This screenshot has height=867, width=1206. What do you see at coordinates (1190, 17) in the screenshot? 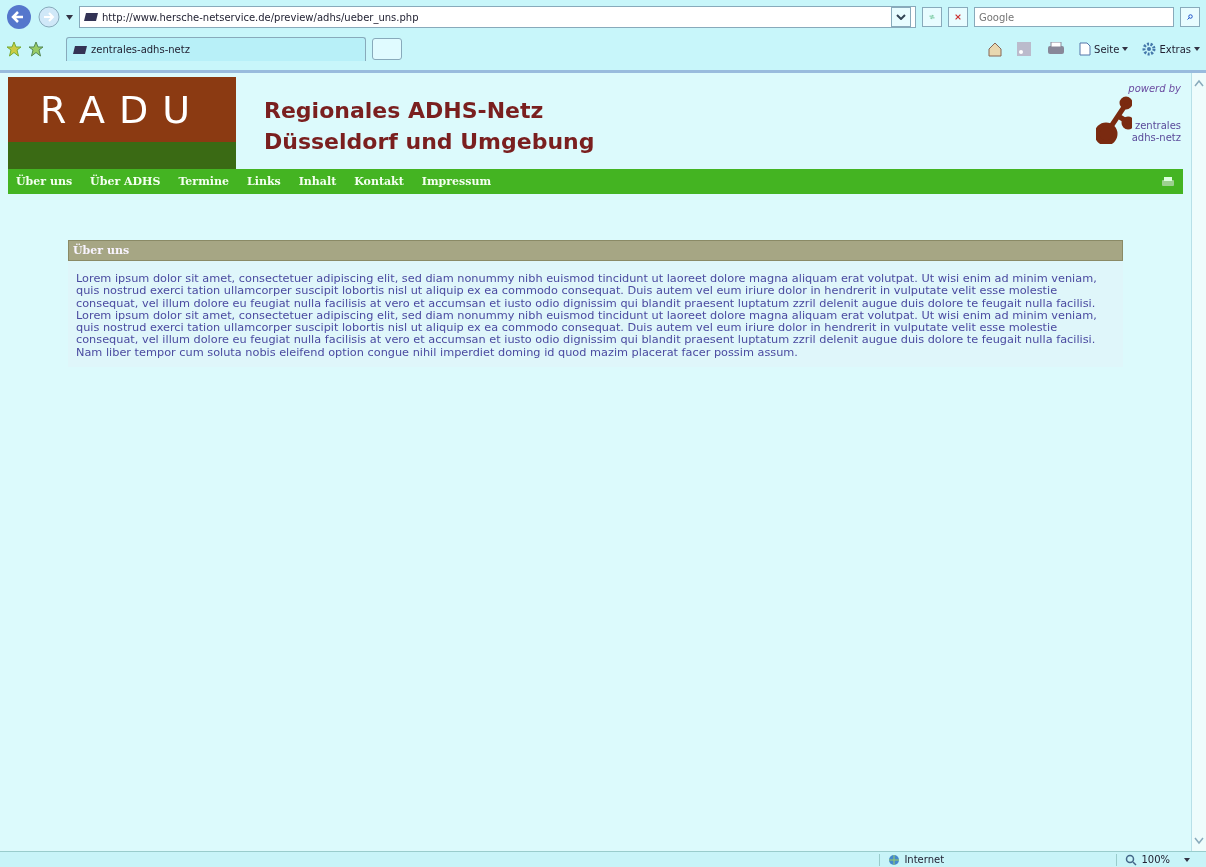
I see `search-button` at bounding box center [1190, 17].